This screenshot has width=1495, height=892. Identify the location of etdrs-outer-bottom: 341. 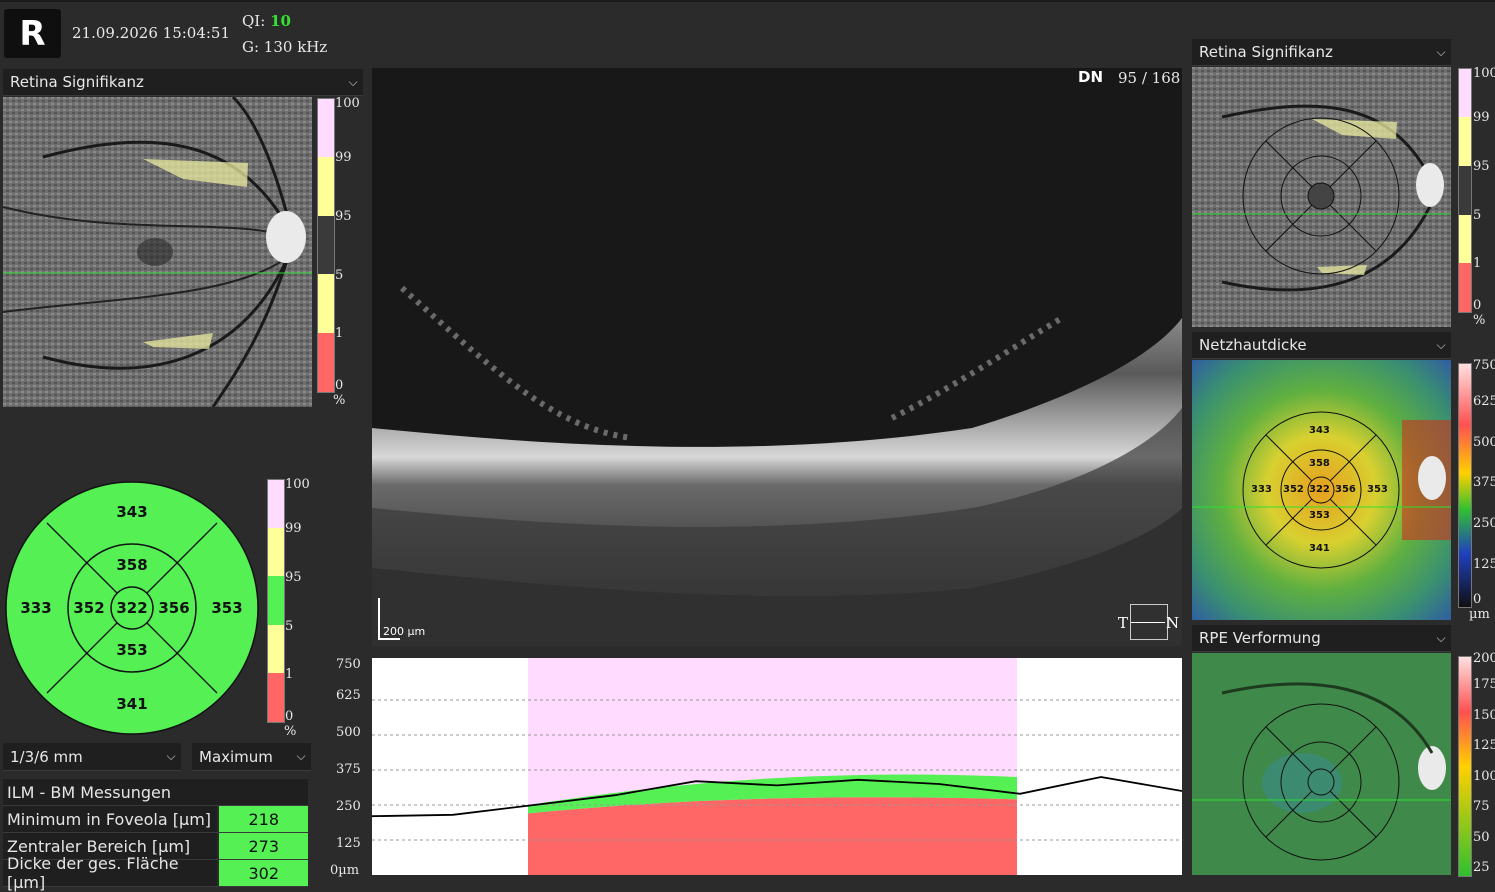
(132, 704).